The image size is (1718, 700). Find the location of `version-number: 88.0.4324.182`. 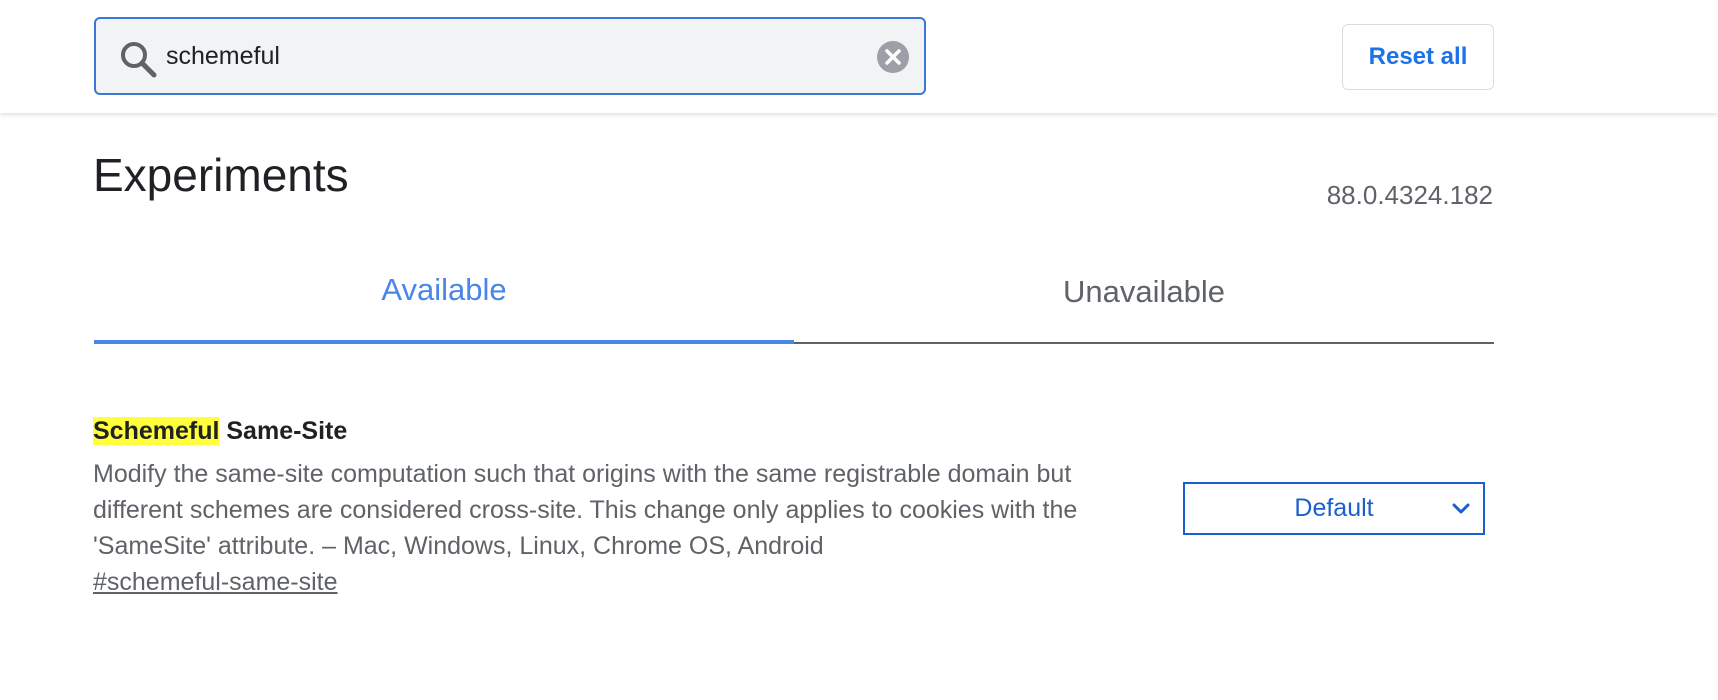

version-number: 88.0.4324.182 is located at coordinates (1409, 195).